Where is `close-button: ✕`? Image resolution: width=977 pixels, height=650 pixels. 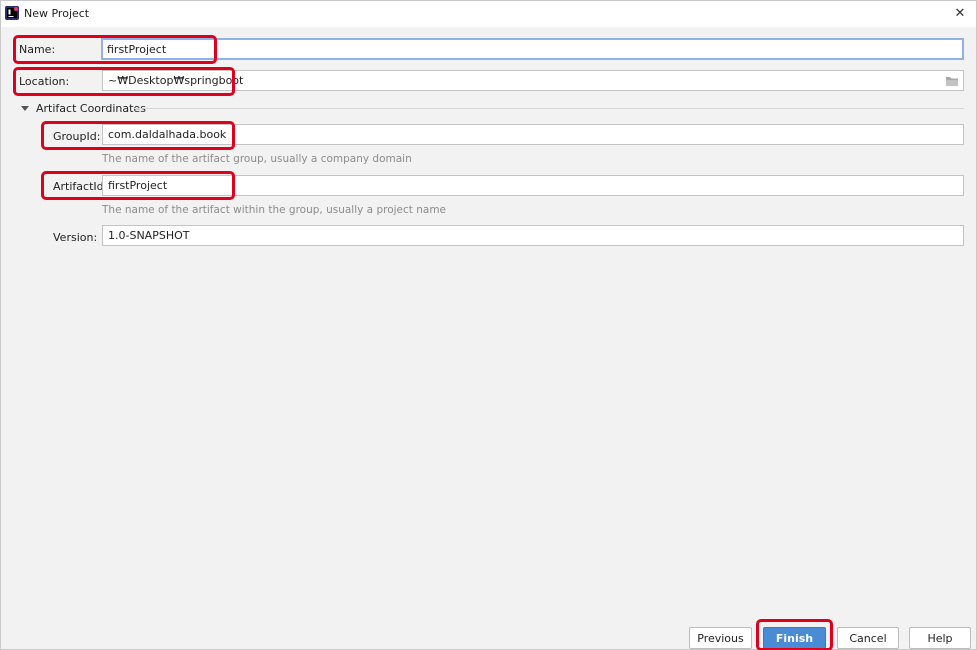
close-button: ✕ is located at coordinates (960, 13).